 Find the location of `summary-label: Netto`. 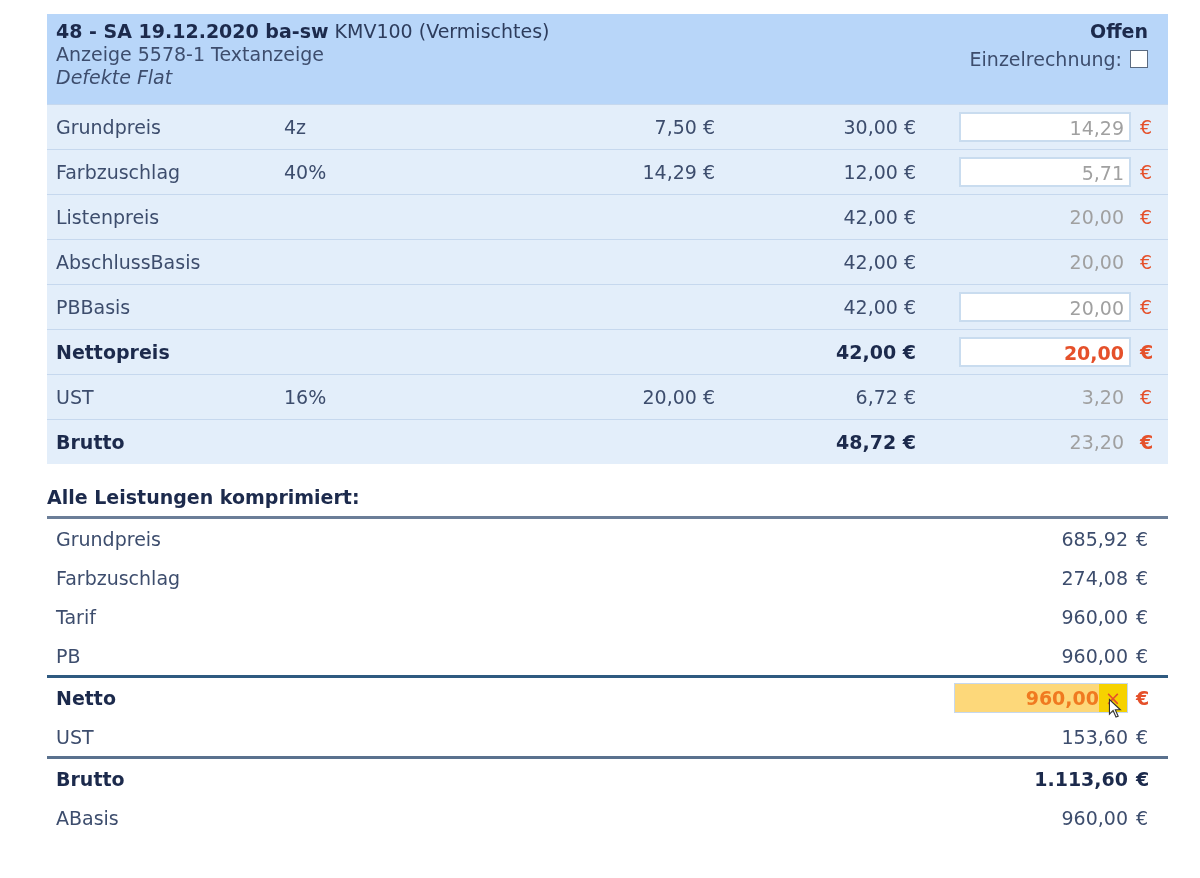

summary-label: Netto is located at coordinates (86, 697).